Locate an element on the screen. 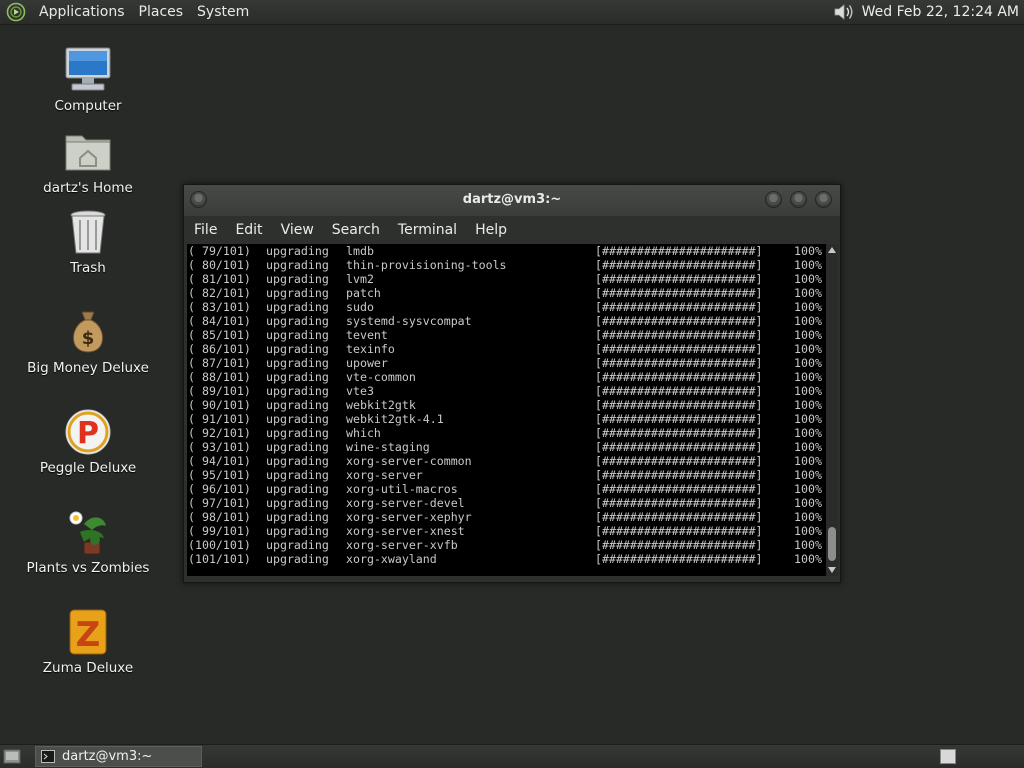 This screenshot has height=768, width=1024. distro-logo-icon is located at coordinates (16, 12).